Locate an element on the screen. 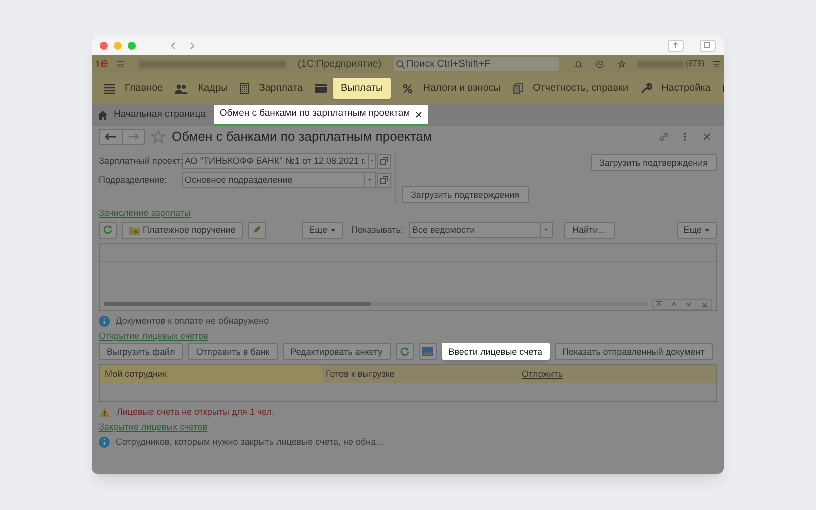  link-icon is located at coordinates (664, 137).